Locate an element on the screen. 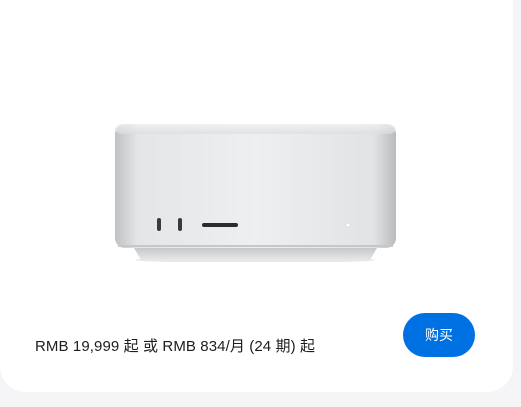  buy-button: 购买 is located at coordinates (439, 335).